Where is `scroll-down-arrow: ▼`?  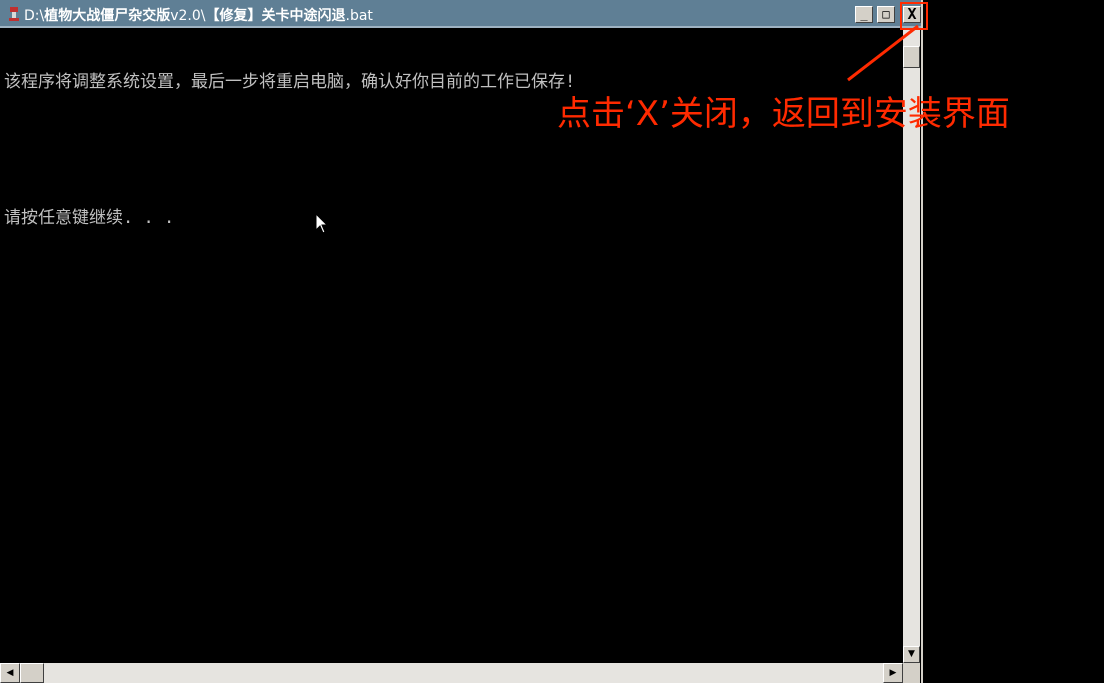 scroll-down-arrow: ▼ is located at coordinates (911, 654).